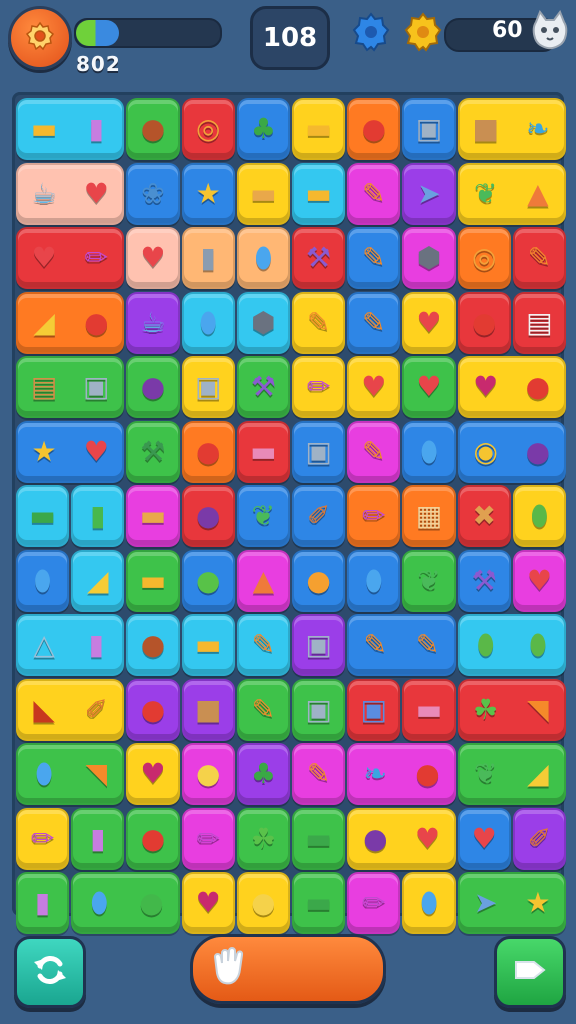 This screenshot has width=576, height=1024. Describe the element at coordinates (539, 322) in the screenshot. I see `game-tile: ▤` at that location.